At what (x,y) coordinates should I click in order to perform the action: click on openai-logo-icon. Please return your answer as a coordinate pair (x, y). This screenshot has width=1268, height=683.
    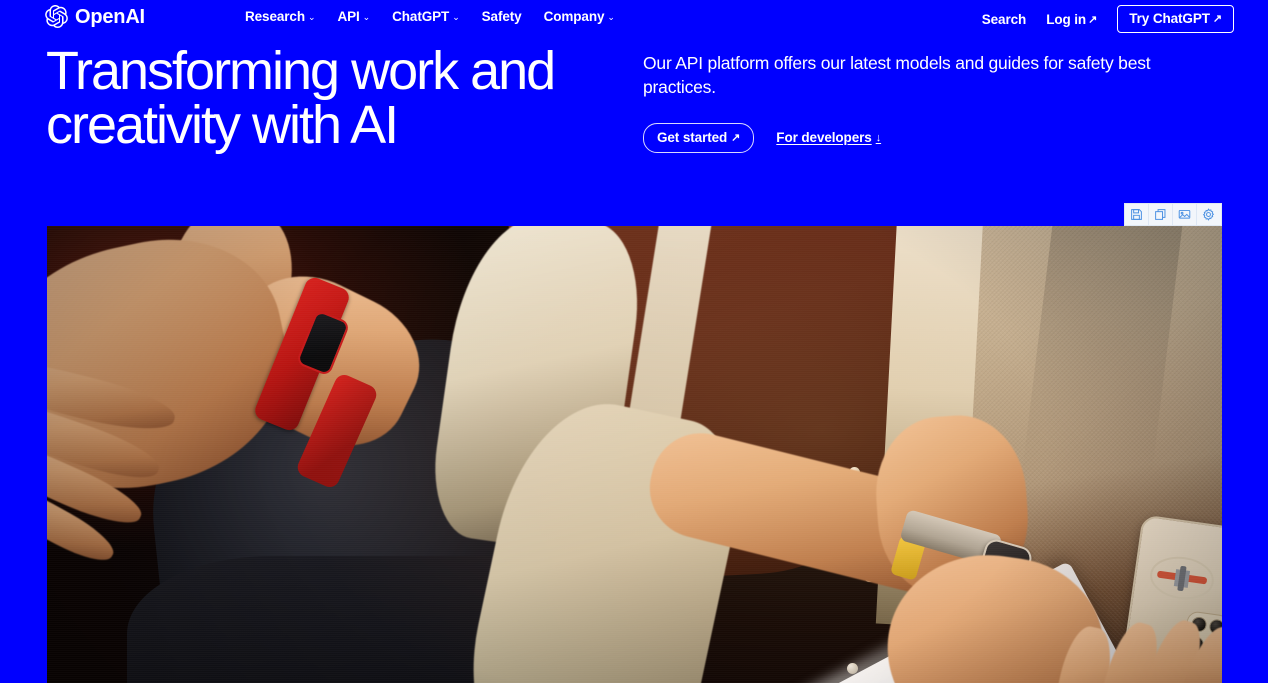
    Looking at the image, I should click on (56, 16).